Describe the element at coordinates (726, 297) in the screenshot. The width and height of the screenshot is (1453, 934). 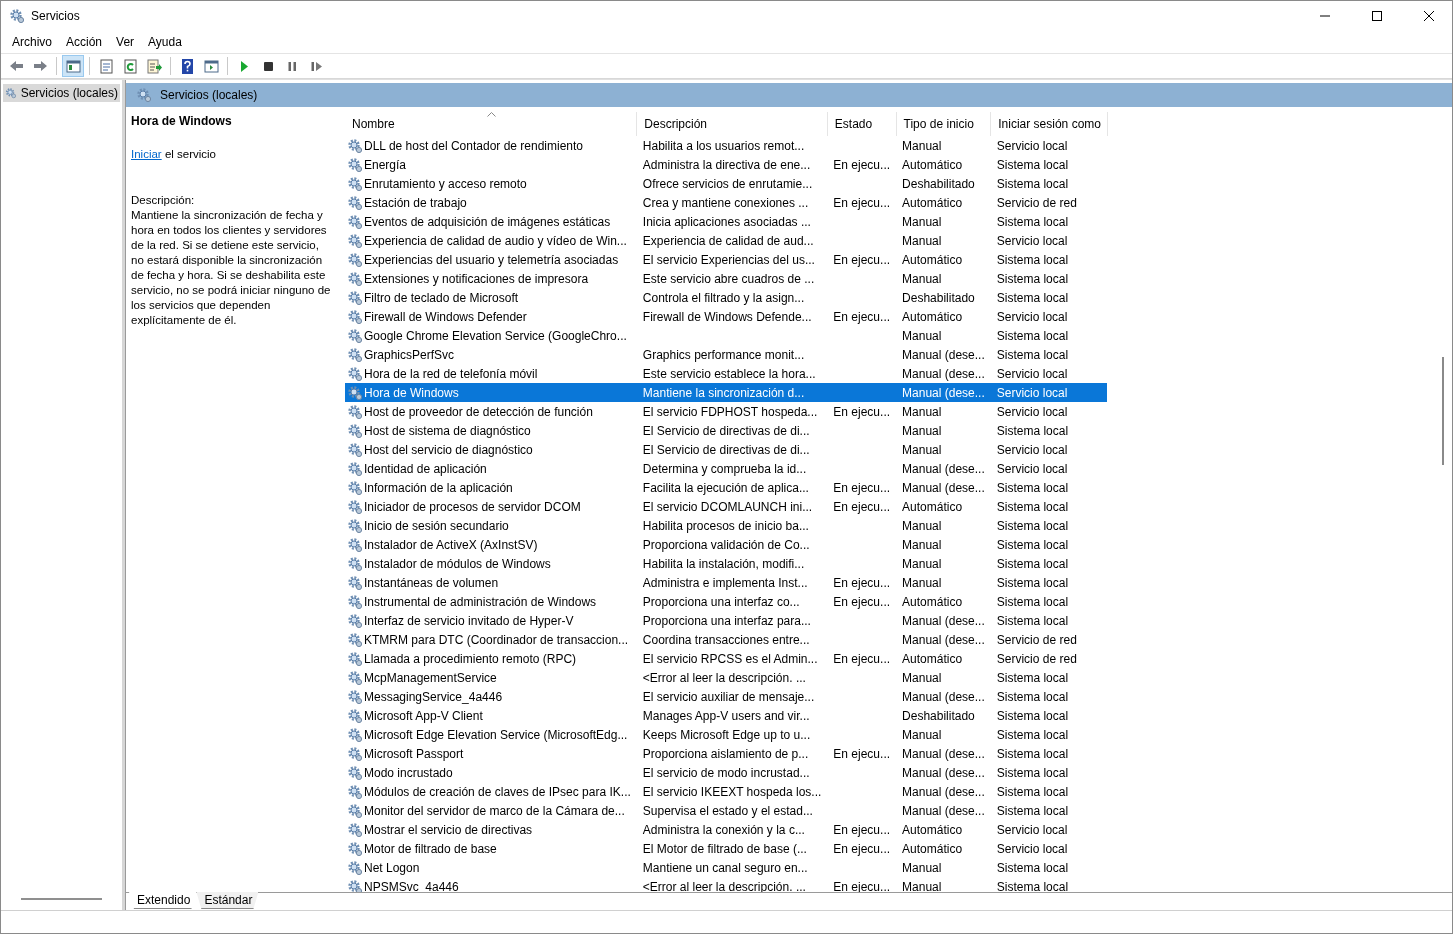
I see `service-row: Filtro de teclado de Microsoft Controla el filtrado y la asign... Deshabilitado Sistema local` at that location.